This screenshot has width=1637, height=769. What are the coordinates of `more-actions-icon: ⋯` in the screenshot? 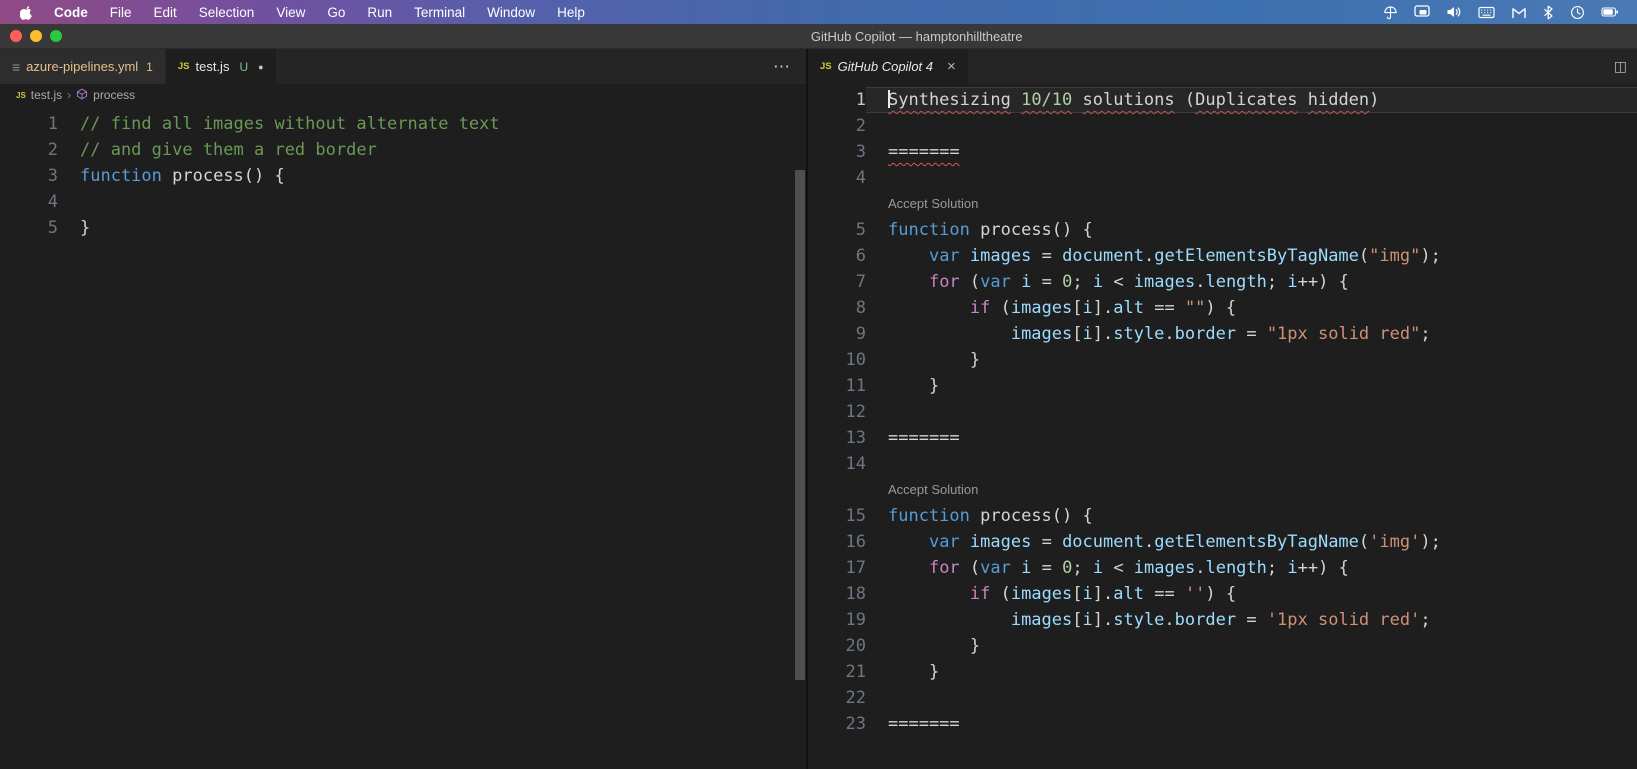 It's located at (781, 67).